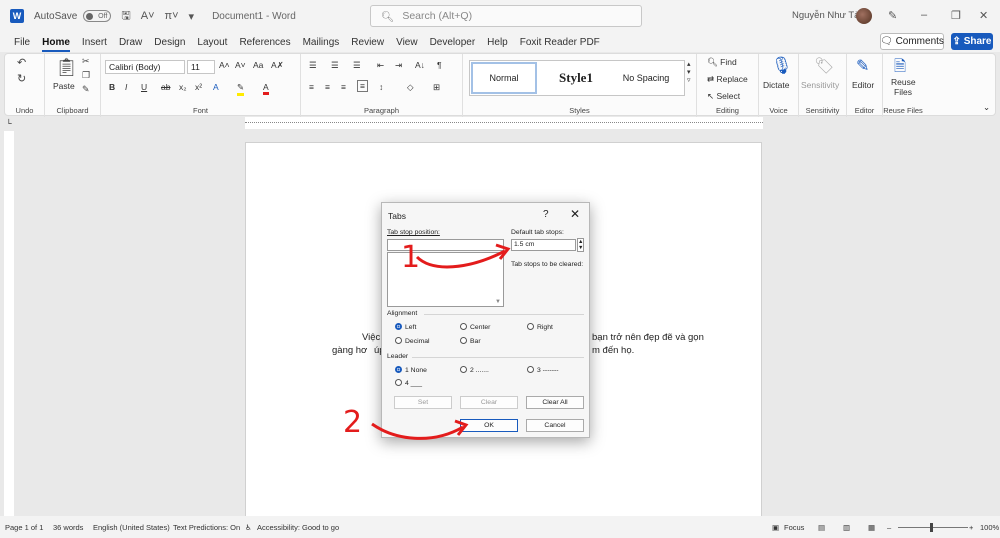 The image size is (1000, 538). Describe the element at coordinates (56, 44) in the screenshot. I see `tab-home: Home` at that location.